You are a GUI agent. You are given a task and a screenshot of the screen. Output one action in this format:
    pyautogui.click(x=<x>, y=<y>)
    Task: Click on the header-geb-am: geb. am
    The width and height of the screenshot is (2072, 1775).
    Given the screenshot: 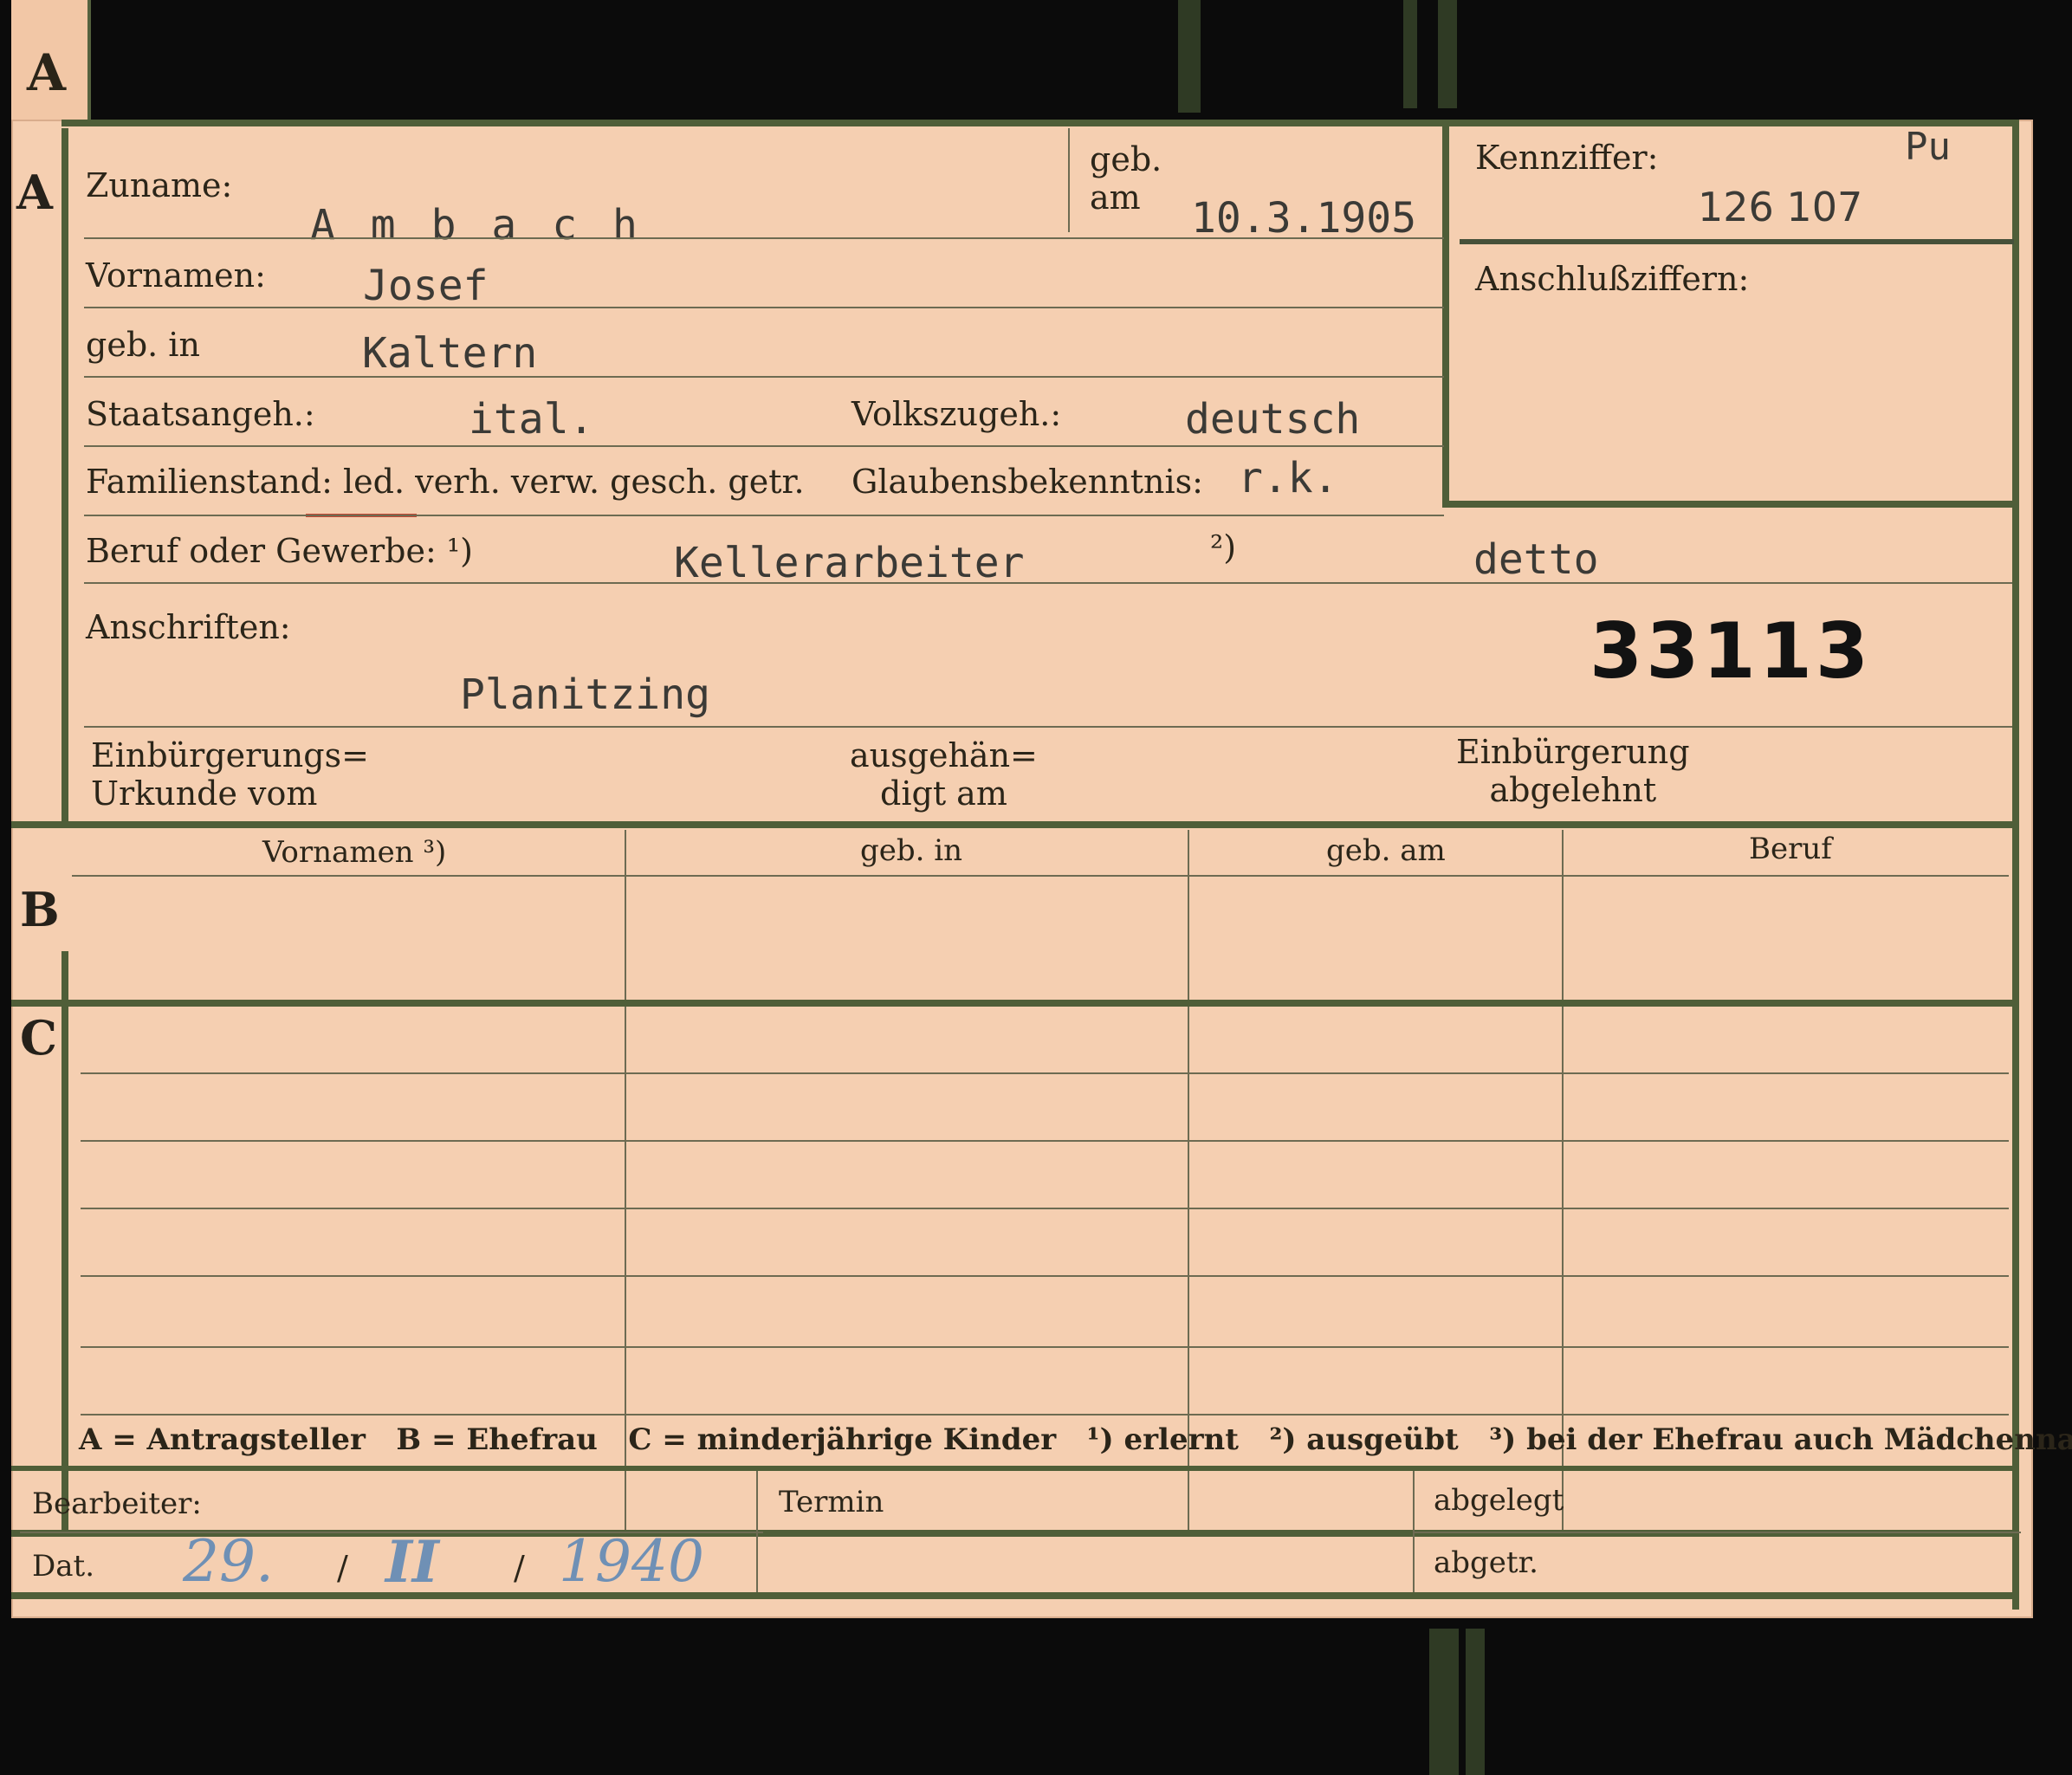 What is the action you would take?
    pyautogui.click(x=1386, y=850)
    